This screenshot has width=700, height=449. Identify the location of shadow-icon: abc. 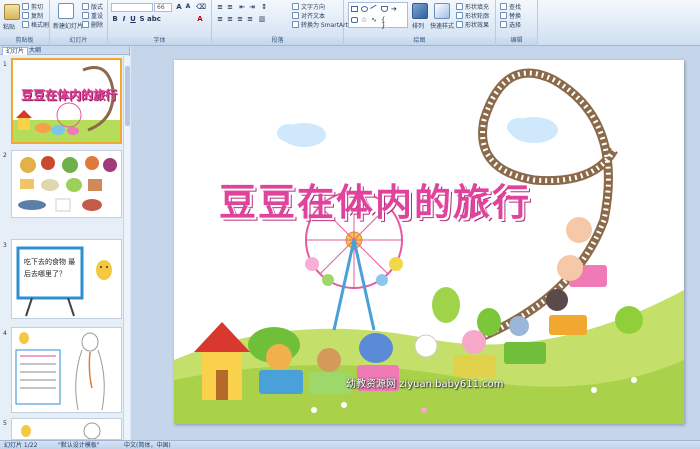
(154, 19).